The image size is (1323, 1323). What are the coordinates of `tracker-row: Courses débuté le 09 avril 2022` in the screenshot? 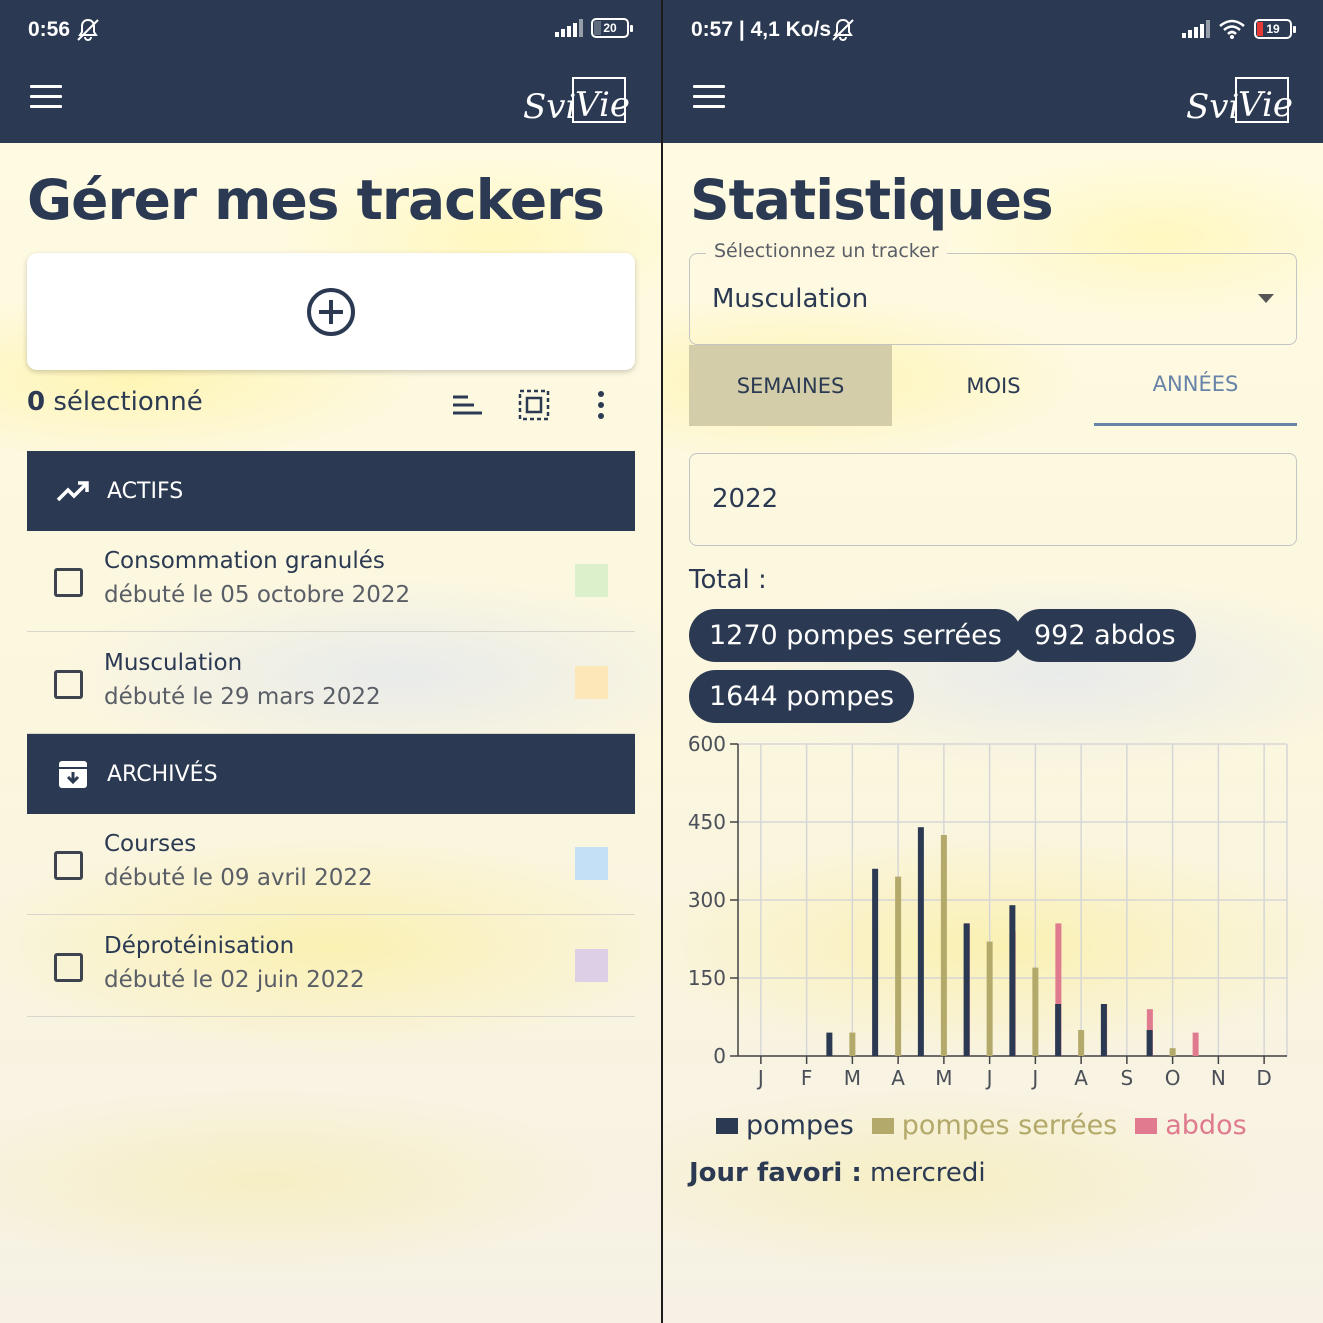 It's located at (331, 864).